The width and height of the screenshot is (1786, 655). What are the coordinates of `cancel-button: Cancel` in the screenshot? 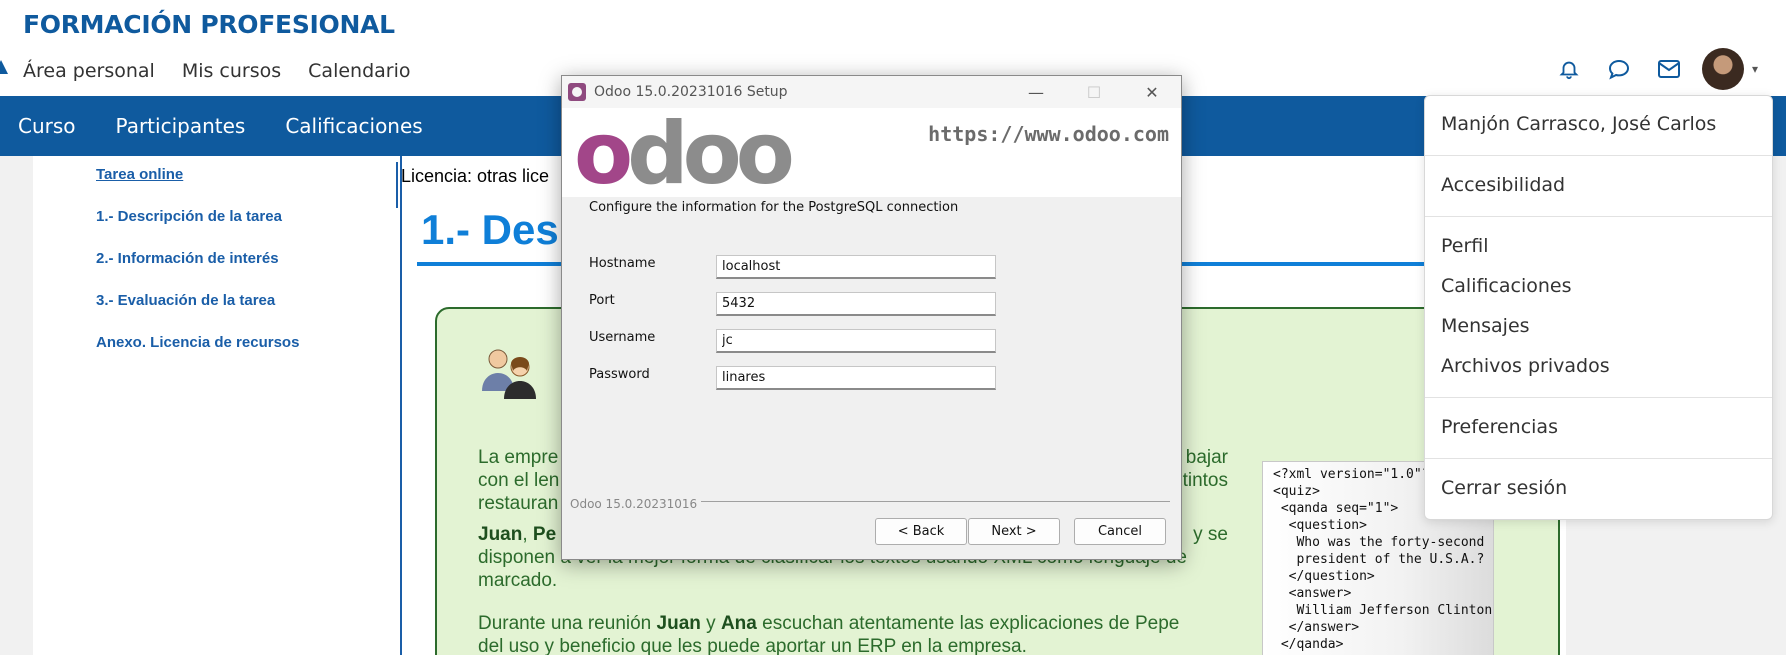 It's located at (1120, 531).